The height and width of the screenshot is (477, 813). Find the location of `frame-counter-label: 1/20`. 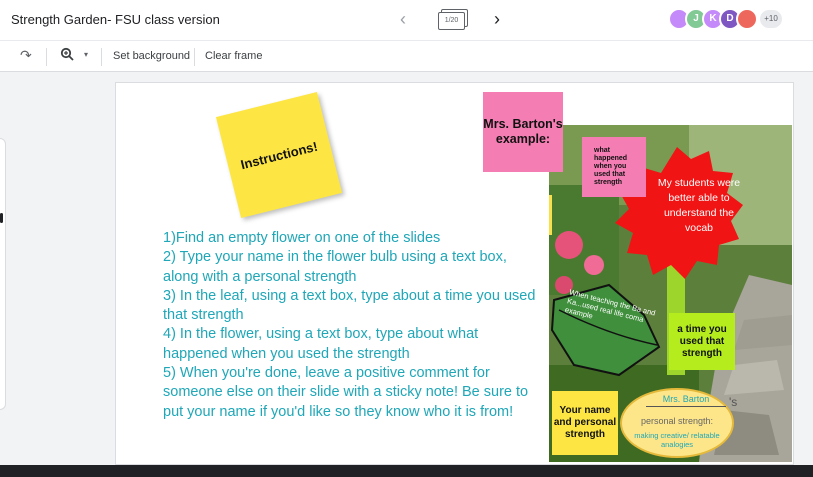

frame-counter-label: 1/20 is located at coordinates (451, 21).